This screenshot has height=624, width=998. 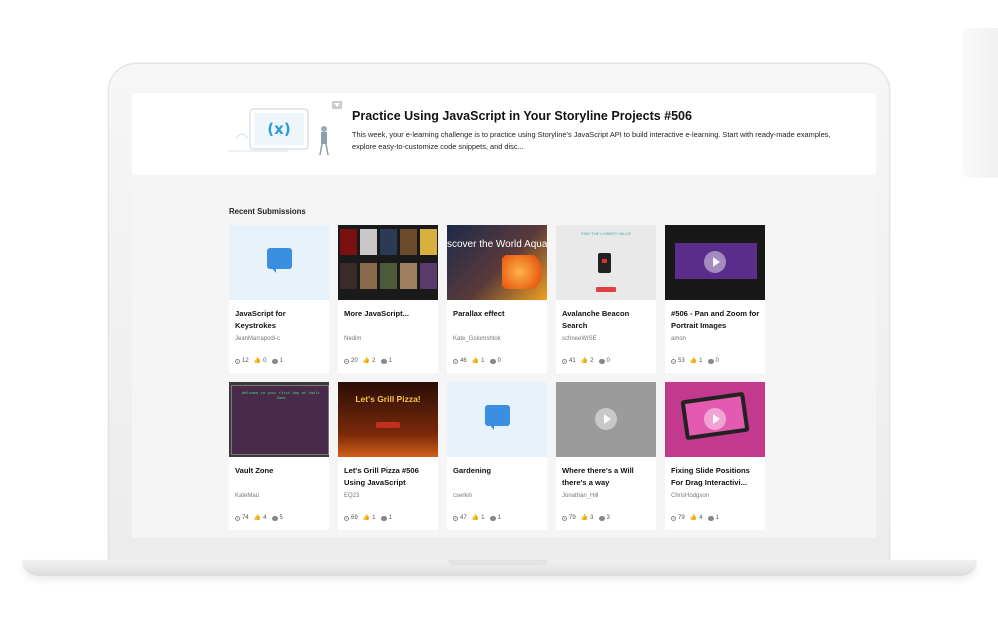 What do you see at coordinates (607, 319) in the screenshot?
I see `card-title: Avalanche Beacon Search` at bounding box center [607, 319].